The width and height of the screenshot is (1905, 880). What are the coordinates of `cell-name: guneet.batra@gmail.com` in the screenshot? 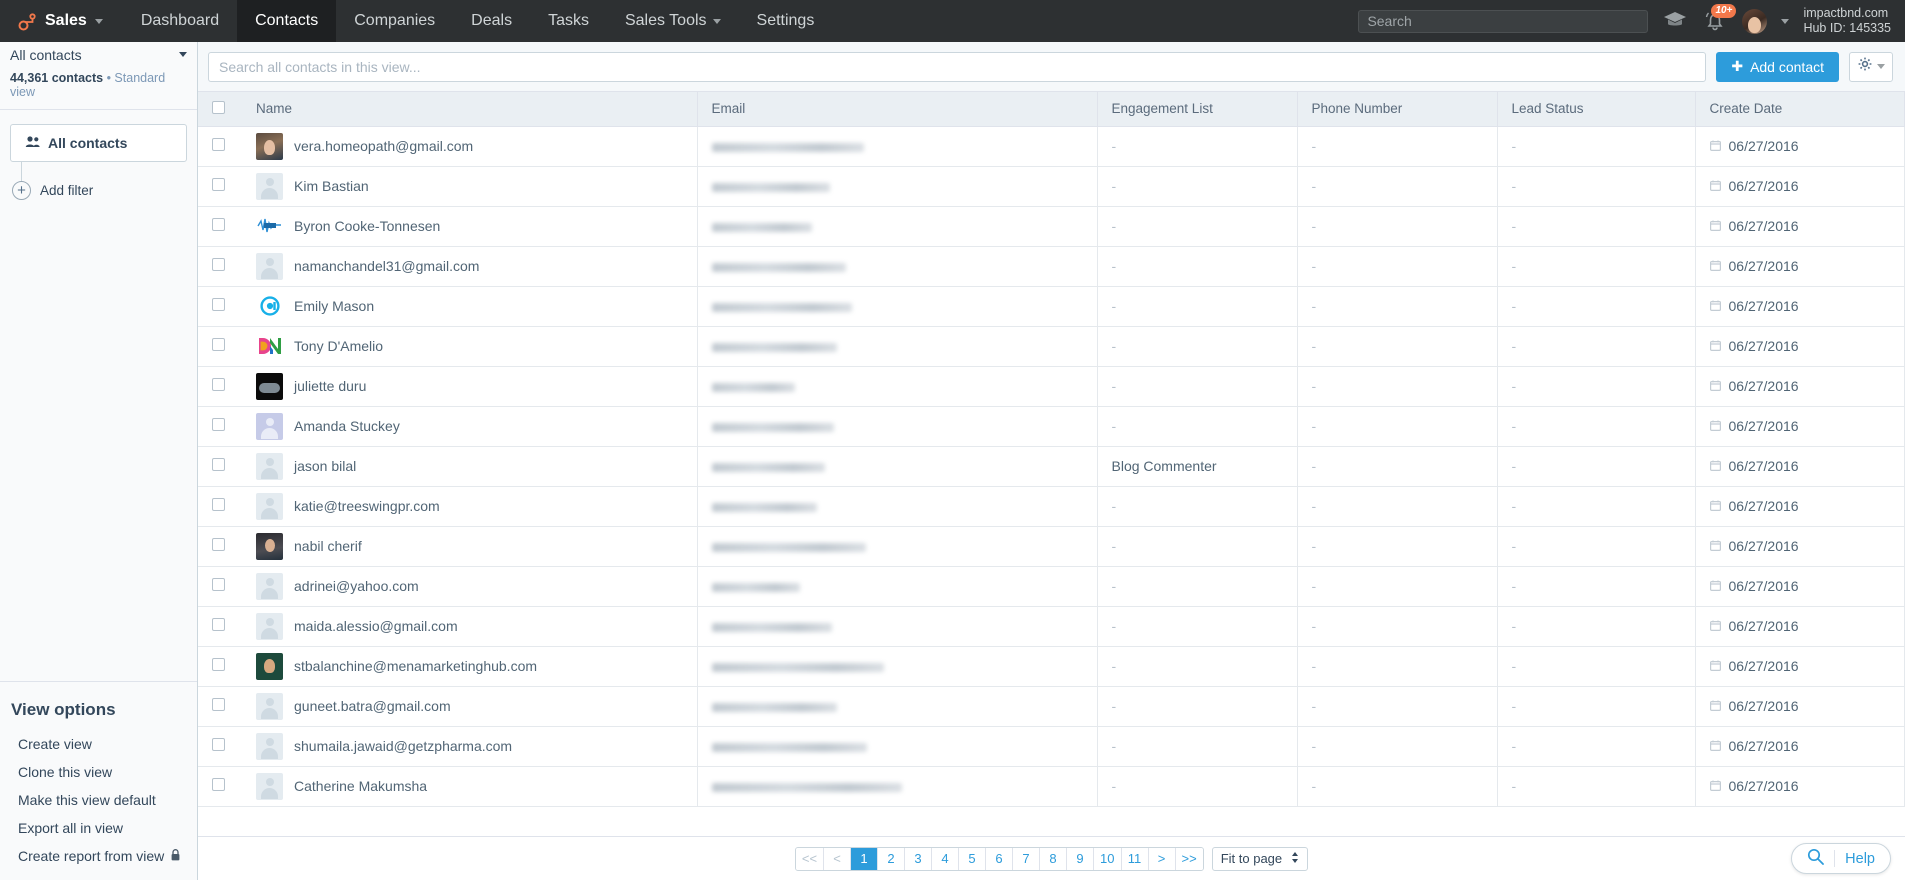 It's located at (470, 706).